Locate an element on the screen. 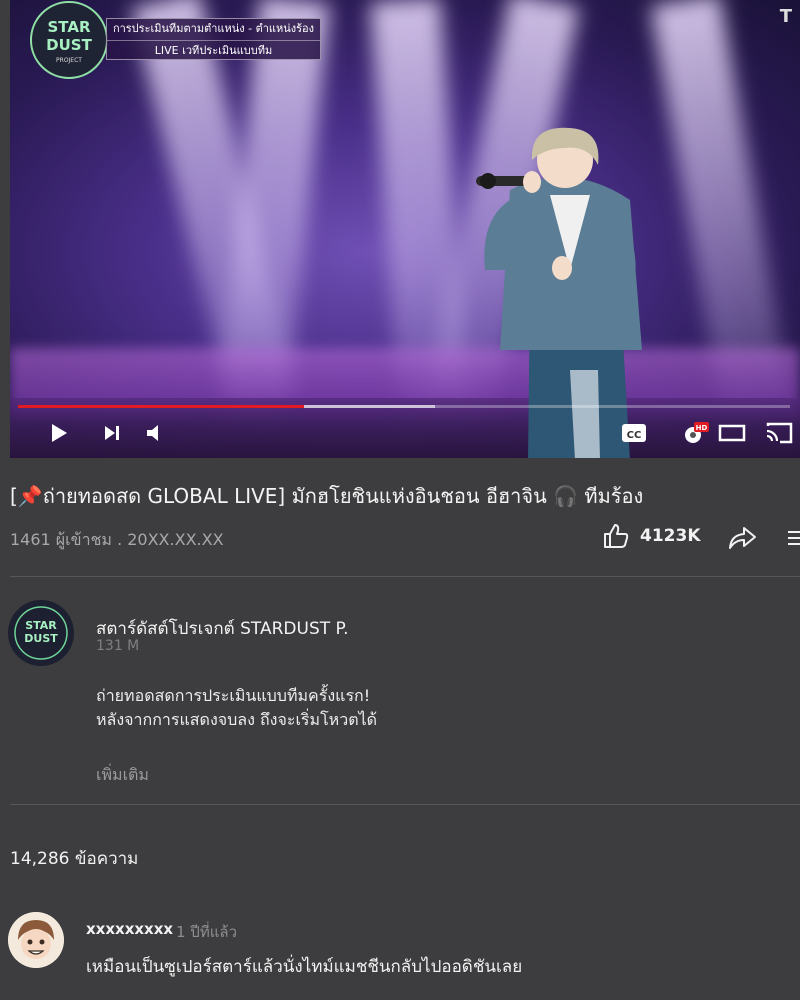 Image resolution: width=800 pixels, height=1000 pixels. captions-button: CC is located at coordinates (634, 433).